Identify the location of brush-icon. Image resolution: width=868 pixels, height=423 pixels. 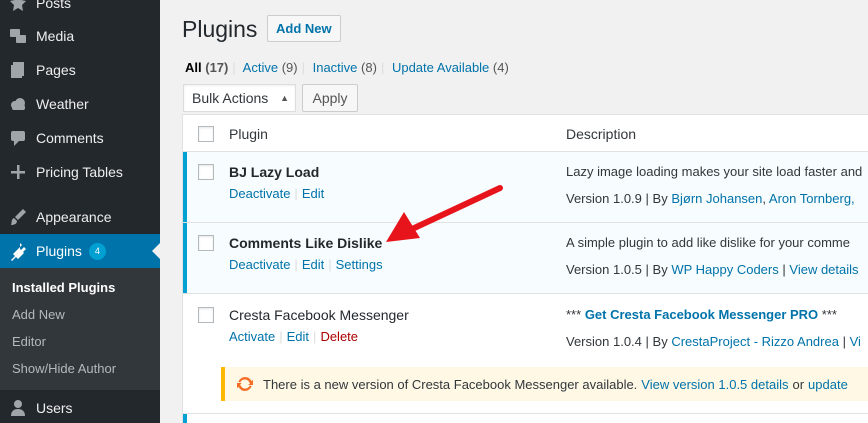
(18, 217).